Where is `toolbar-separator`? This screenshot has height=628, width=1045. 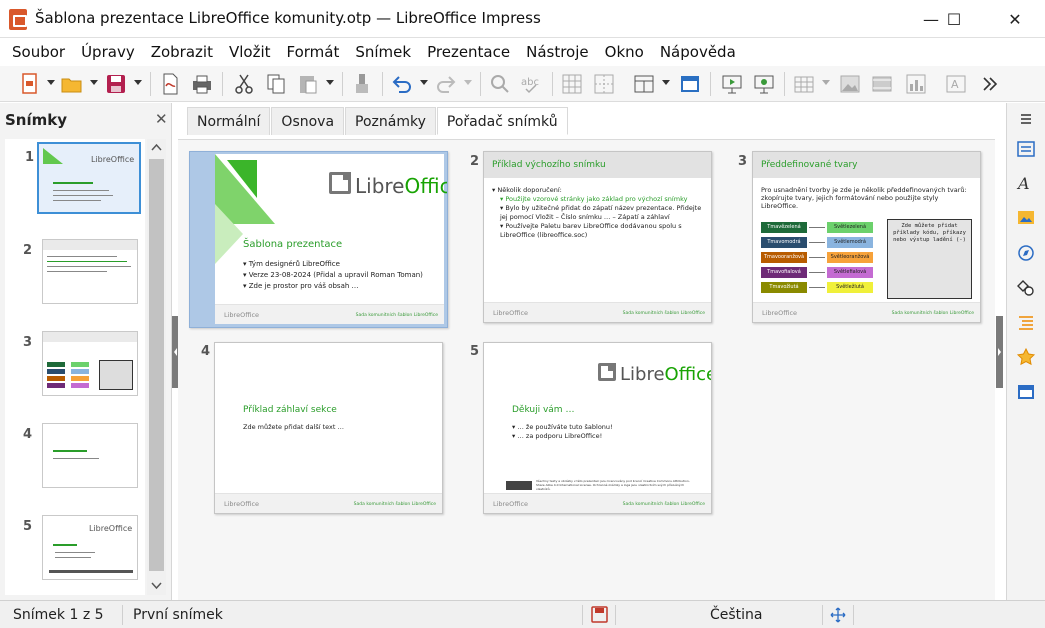 toolbar-separator is located at coordinates (480, 84).